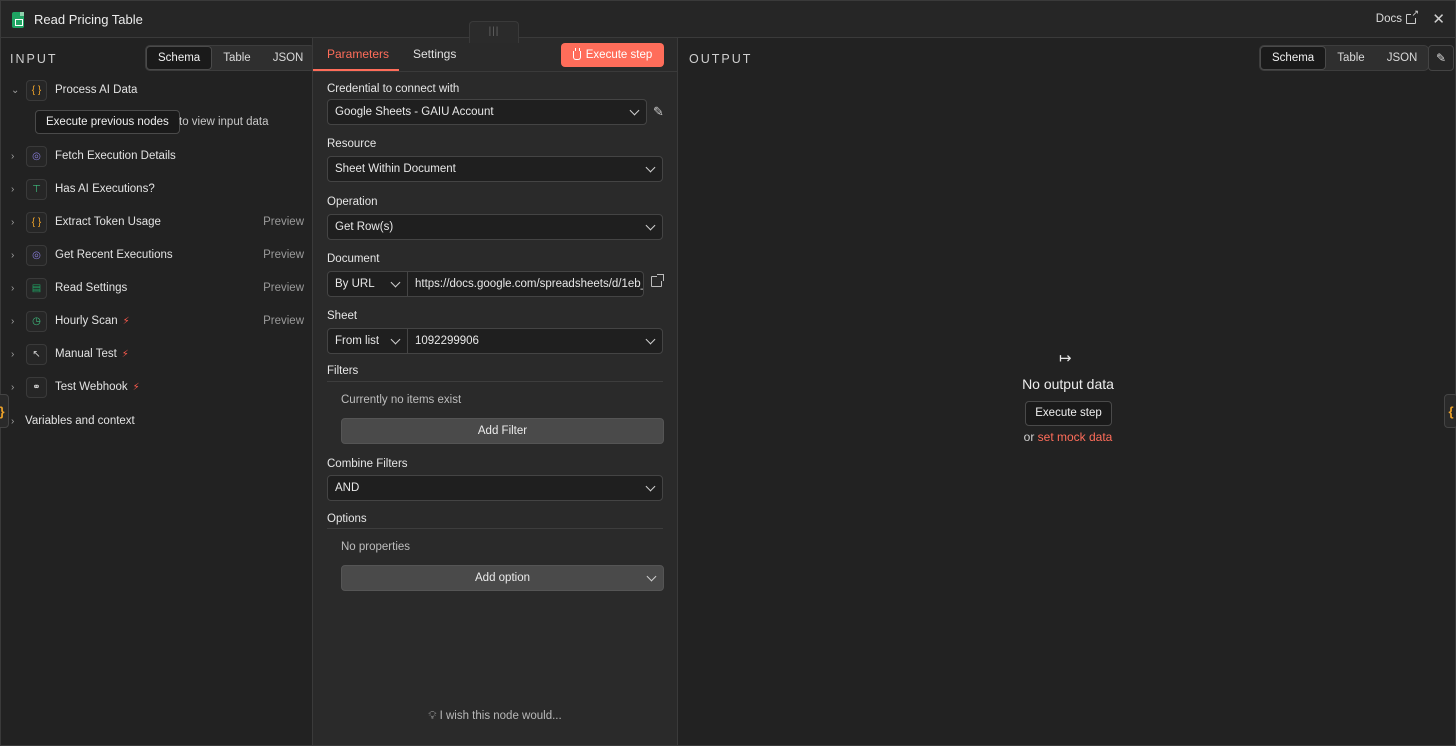  Describe the element at coordinates (367, 464) in the screenshot. I see `combine-filters-label: Combine Filters` at that location.